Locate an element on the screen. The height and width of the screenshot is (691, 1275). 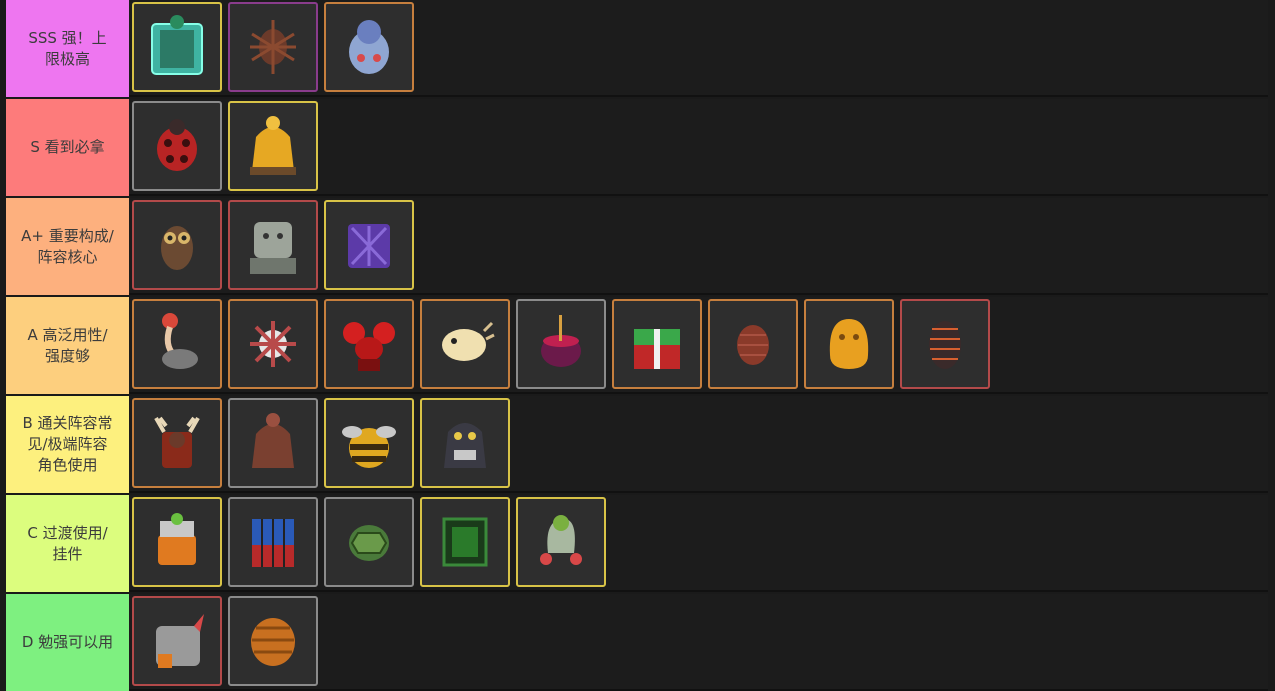
tier-row: D 勉强可以用 is located at coordinates (637, 642).